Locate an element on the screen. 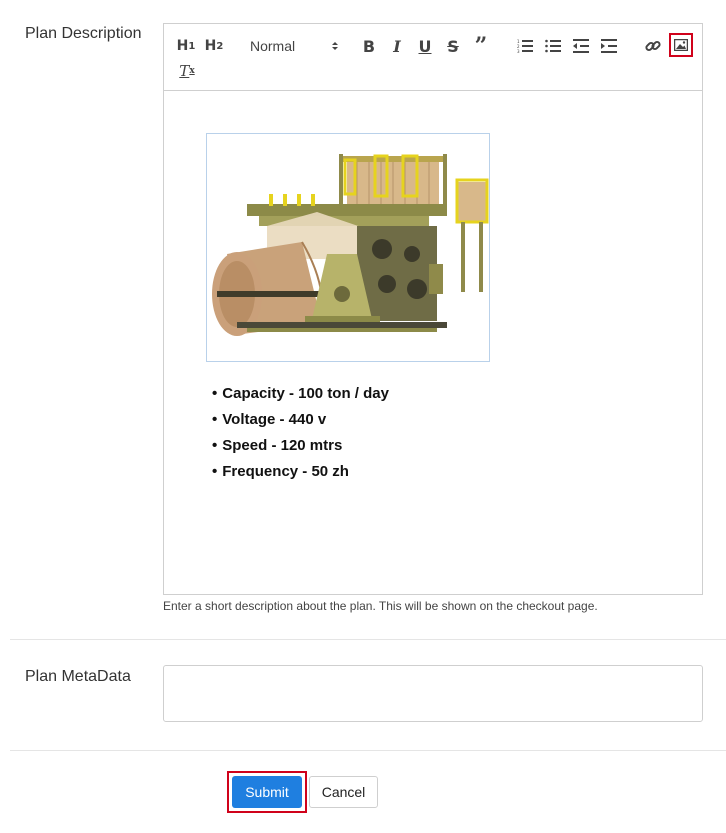 This screenshot has width=726, height=833. submit-highlight: Submit is located at coordinates (267, 792).